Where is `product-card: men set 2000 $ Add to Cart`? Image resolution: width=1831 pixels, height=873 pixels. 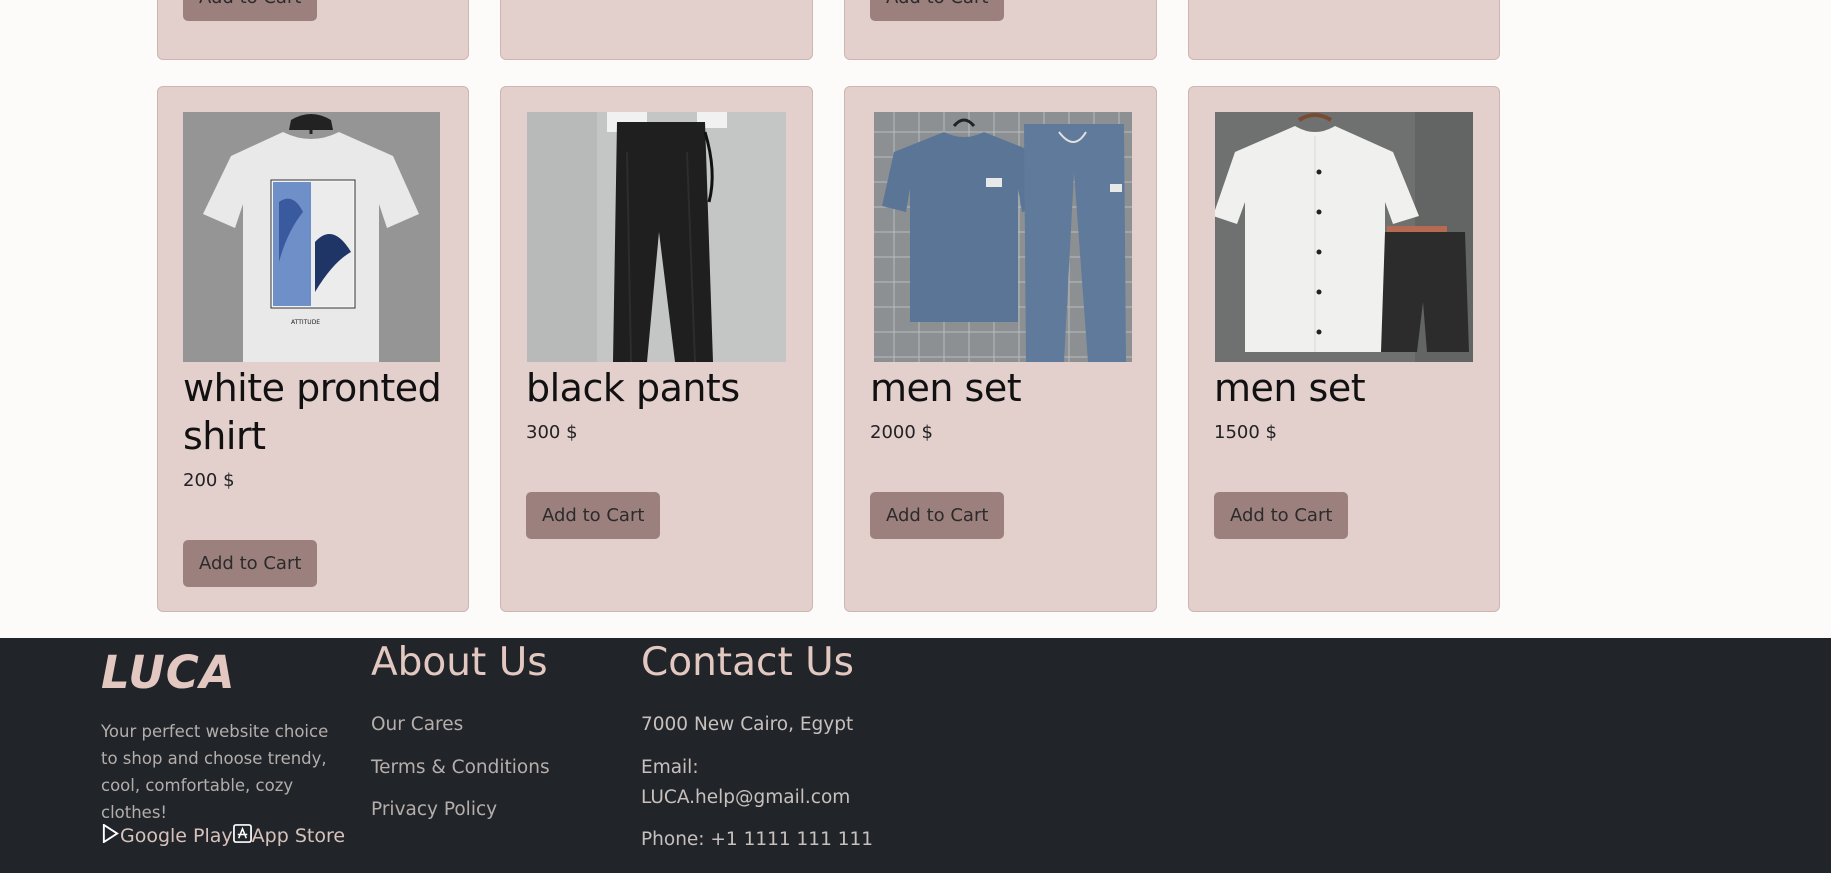
product-card: men set 2000 $ Add to Cart is located at coordinates (1000, 349).